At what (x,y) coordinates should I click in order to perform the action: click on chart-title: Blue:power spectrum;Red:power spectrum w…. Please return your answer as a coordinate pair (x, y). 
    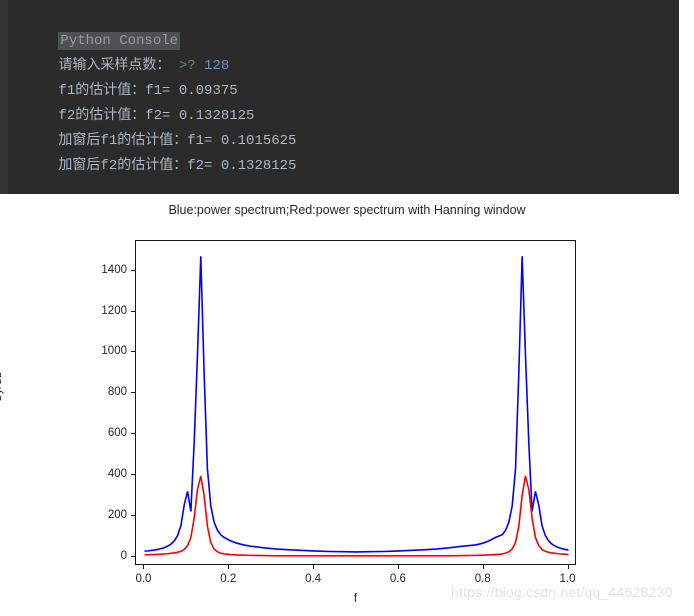
    Looking at the image, I should click on (347, 210).